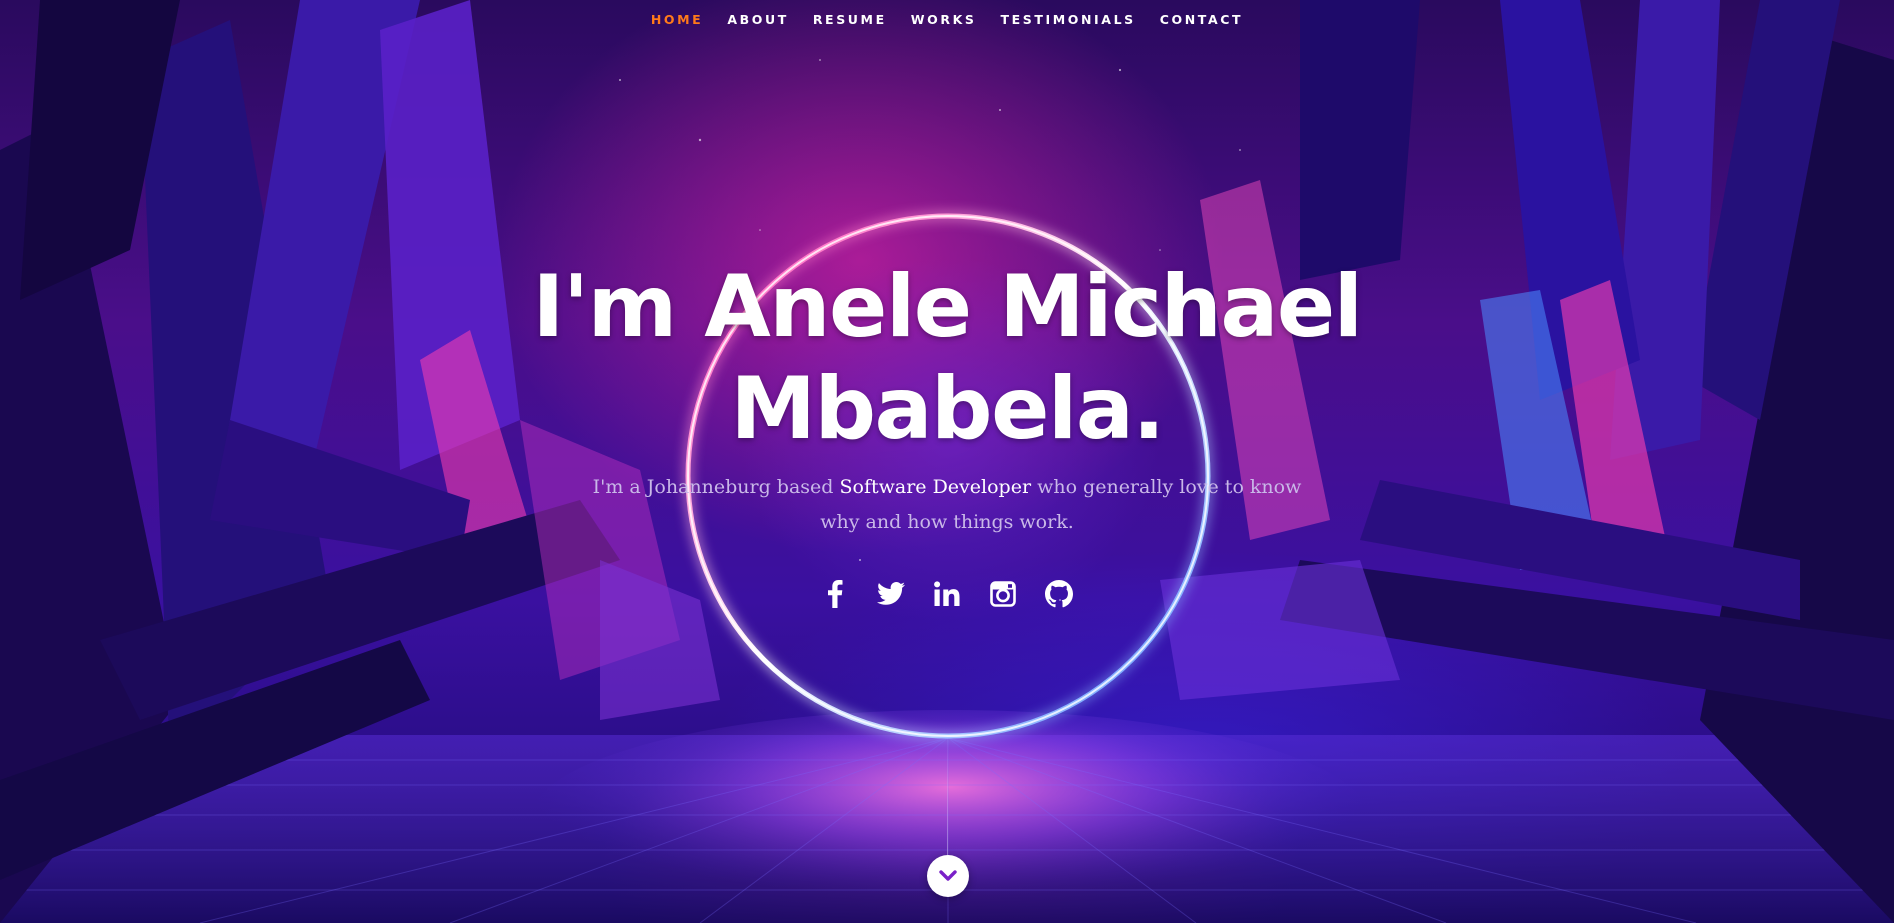 This screenshot has width=1894, height=923. I want to click on nav-works: WORKS, so click(944, 19).